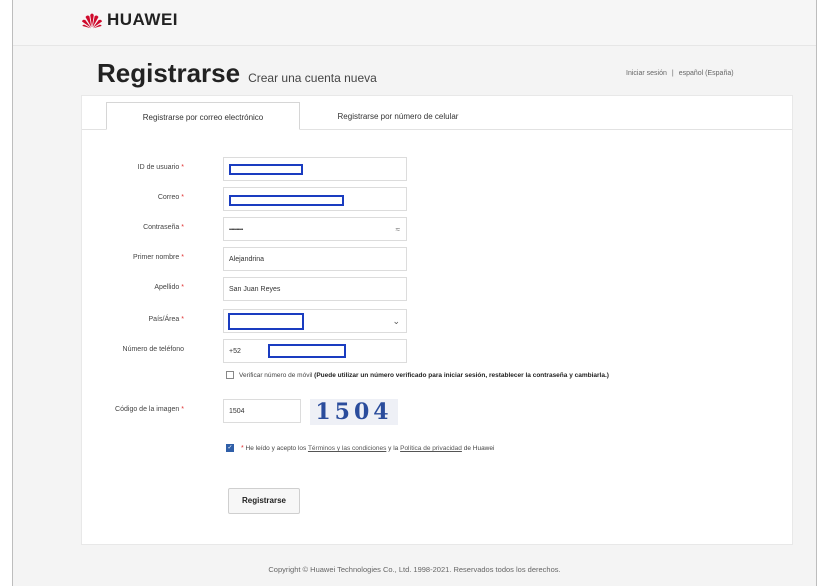  Describe the element at coordinates (142, 19) in the screenshot. I see `brand-name: HUAWEI` at that location.